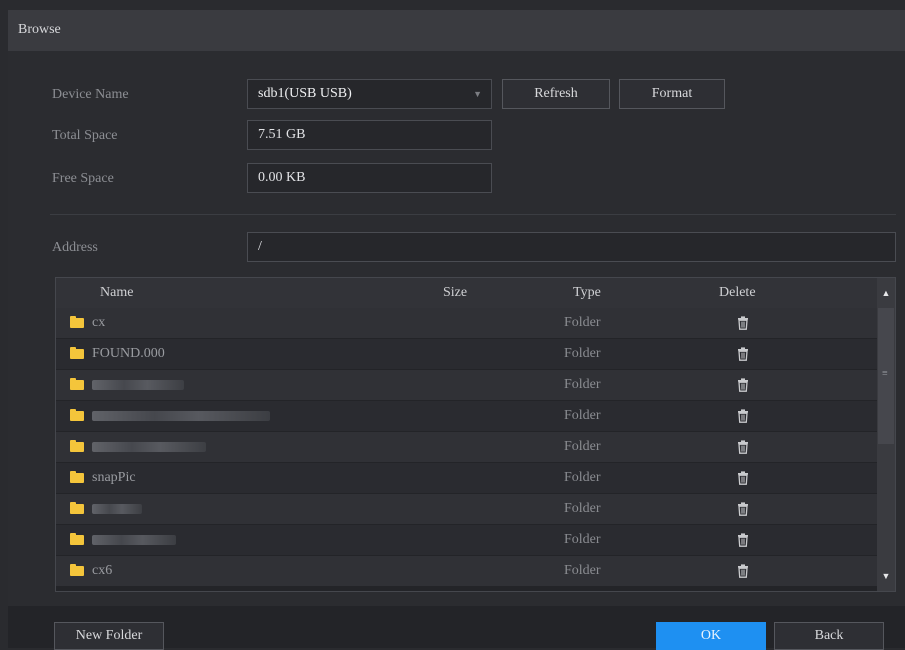 The image size is (905, 650). I want to click on free-space-label: Free Space, so click(83, 178).